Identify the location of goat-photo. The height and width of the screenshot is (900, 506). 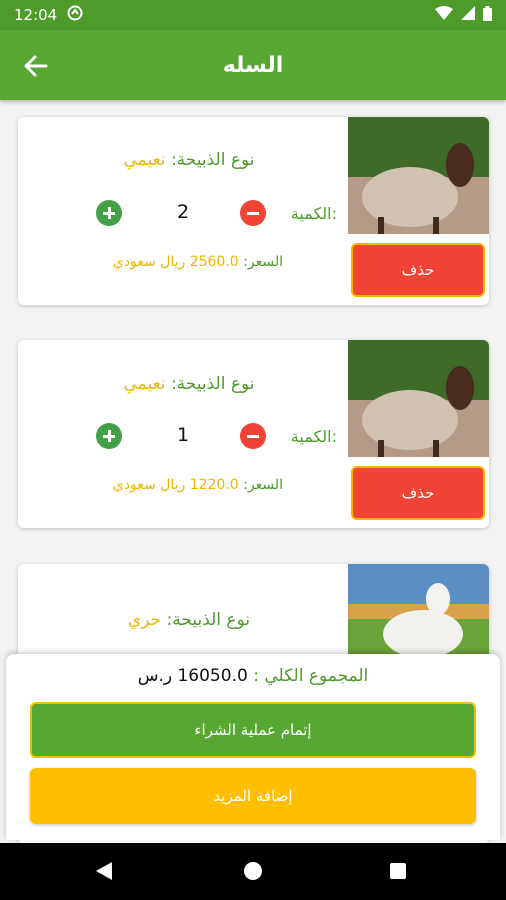
(418, 614).